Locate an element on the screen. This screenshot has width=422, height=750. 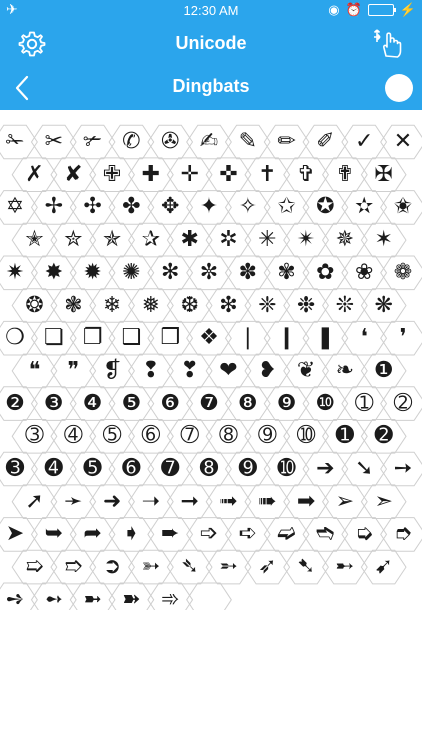
dingbat-glyph: ✾ is located at coordinates (287, 273).